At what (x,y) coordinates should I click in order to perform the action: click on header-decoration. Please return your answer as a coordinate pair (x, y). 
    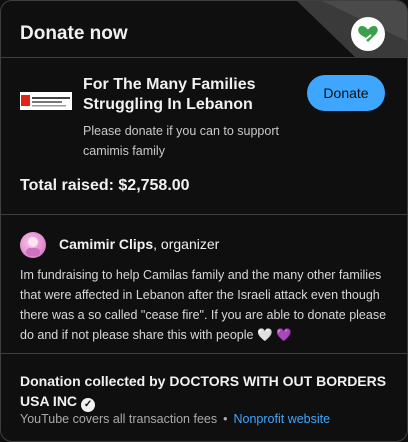
    Looking at the image, I should click on (352, 29).